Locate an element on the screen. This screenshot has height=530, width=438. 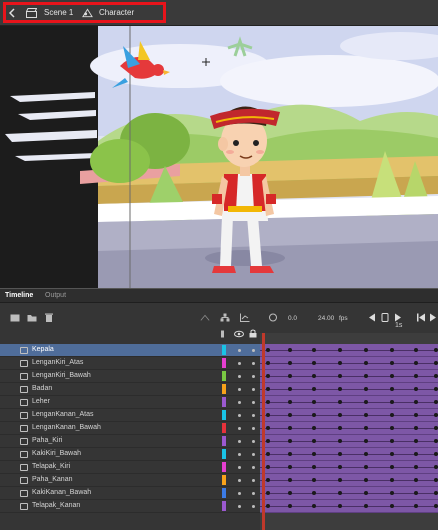
current-frame-value: 0.0 is located at coordinates (292, 318).